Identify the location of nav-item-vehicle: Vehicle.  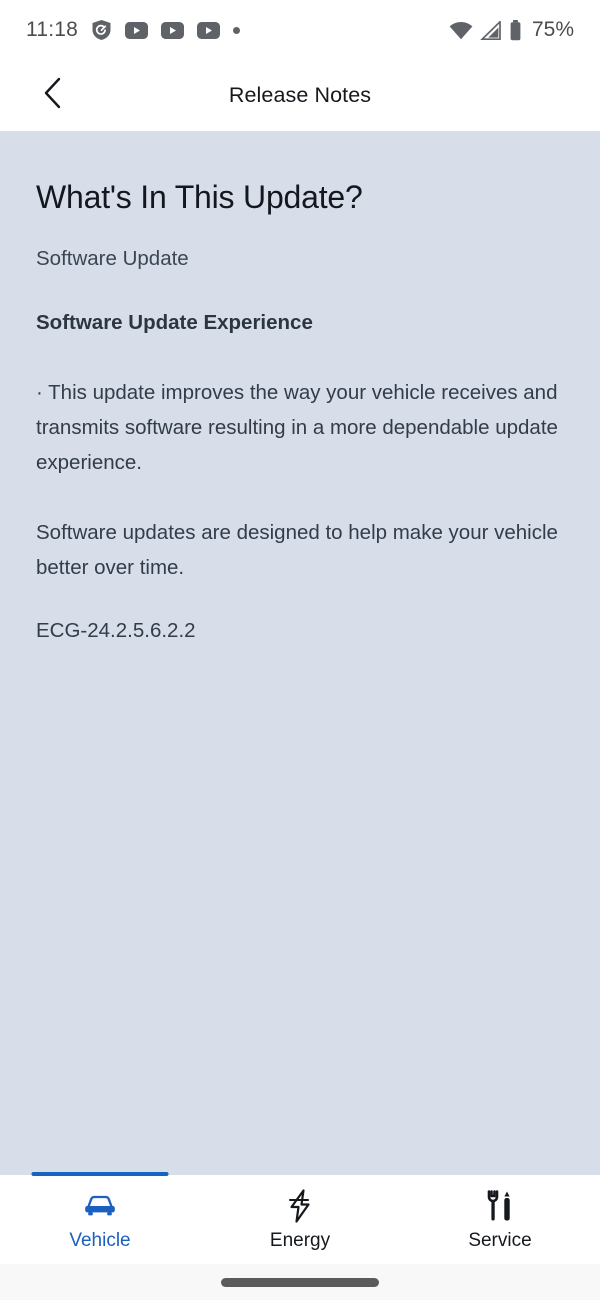
(100, 1218).